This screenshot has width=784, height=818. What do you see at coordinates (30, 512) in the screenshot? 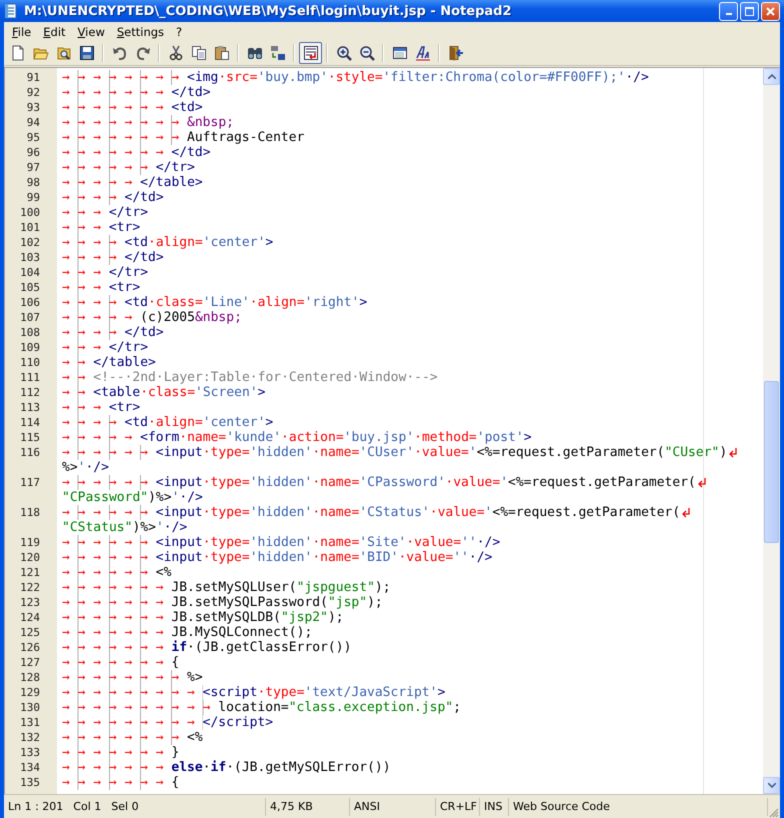
I see `line-number: 118` at bounding box center [30, 512].